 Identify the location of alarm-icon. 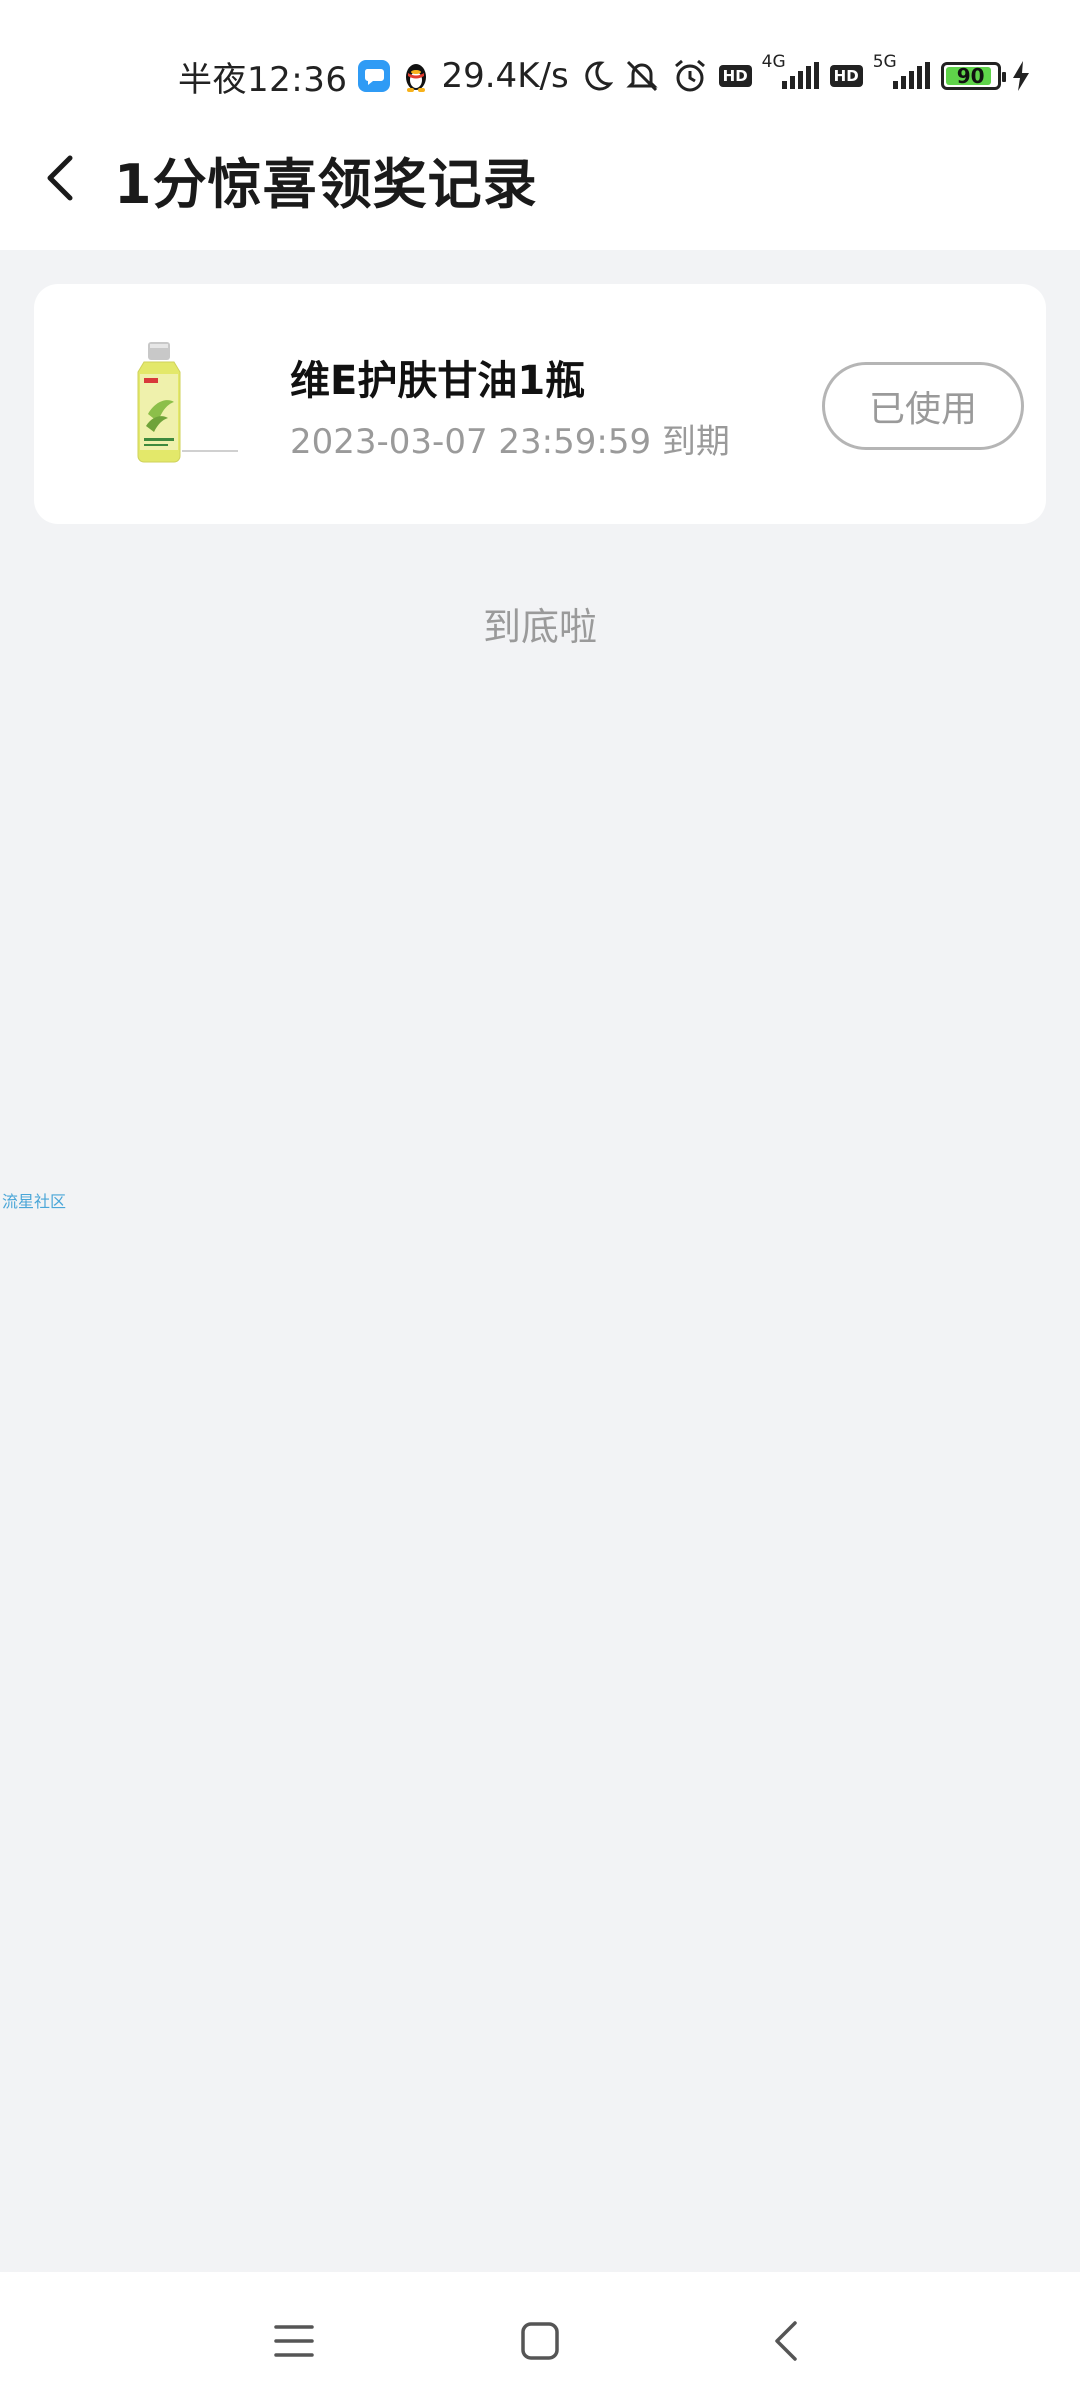
(690, 76).